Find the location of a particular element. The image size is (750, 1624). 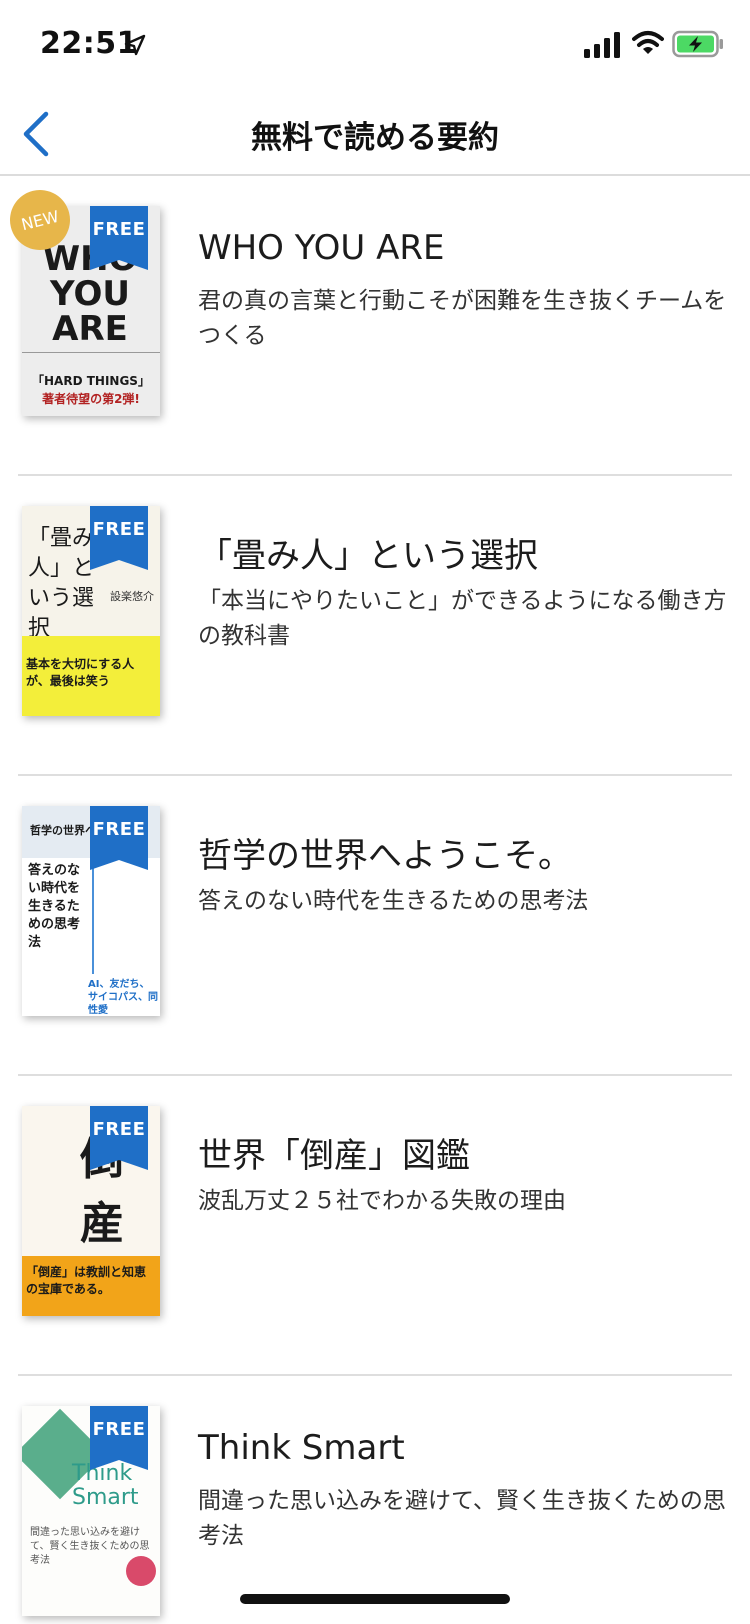

item-title: 世界「倒産」図鑑 is located at coordinates (334, 1156).